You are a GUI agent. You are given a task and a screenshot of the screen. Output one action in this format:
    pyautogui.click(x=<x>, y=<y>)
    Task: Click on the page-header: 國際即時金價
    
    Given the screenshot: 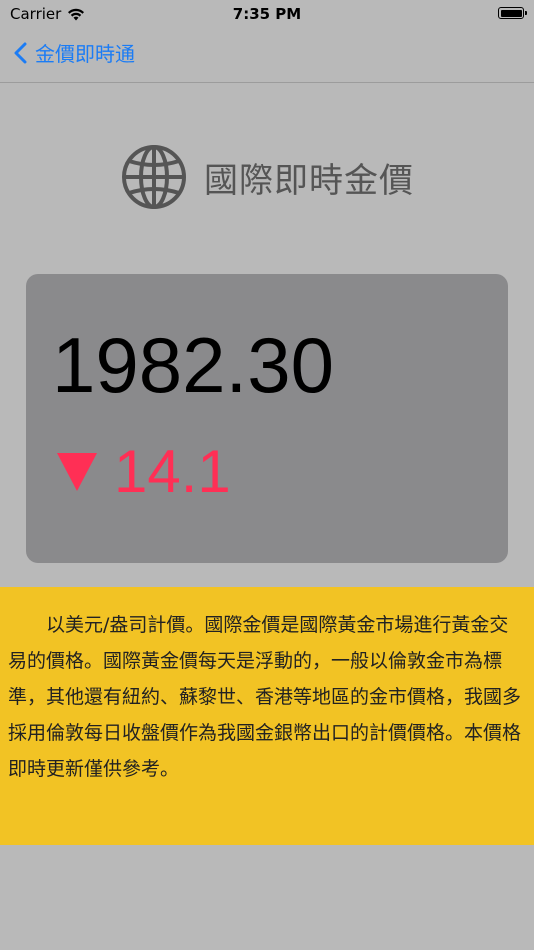 What is the action you would take?
    pyautogui.click(x=267, y=177)
    